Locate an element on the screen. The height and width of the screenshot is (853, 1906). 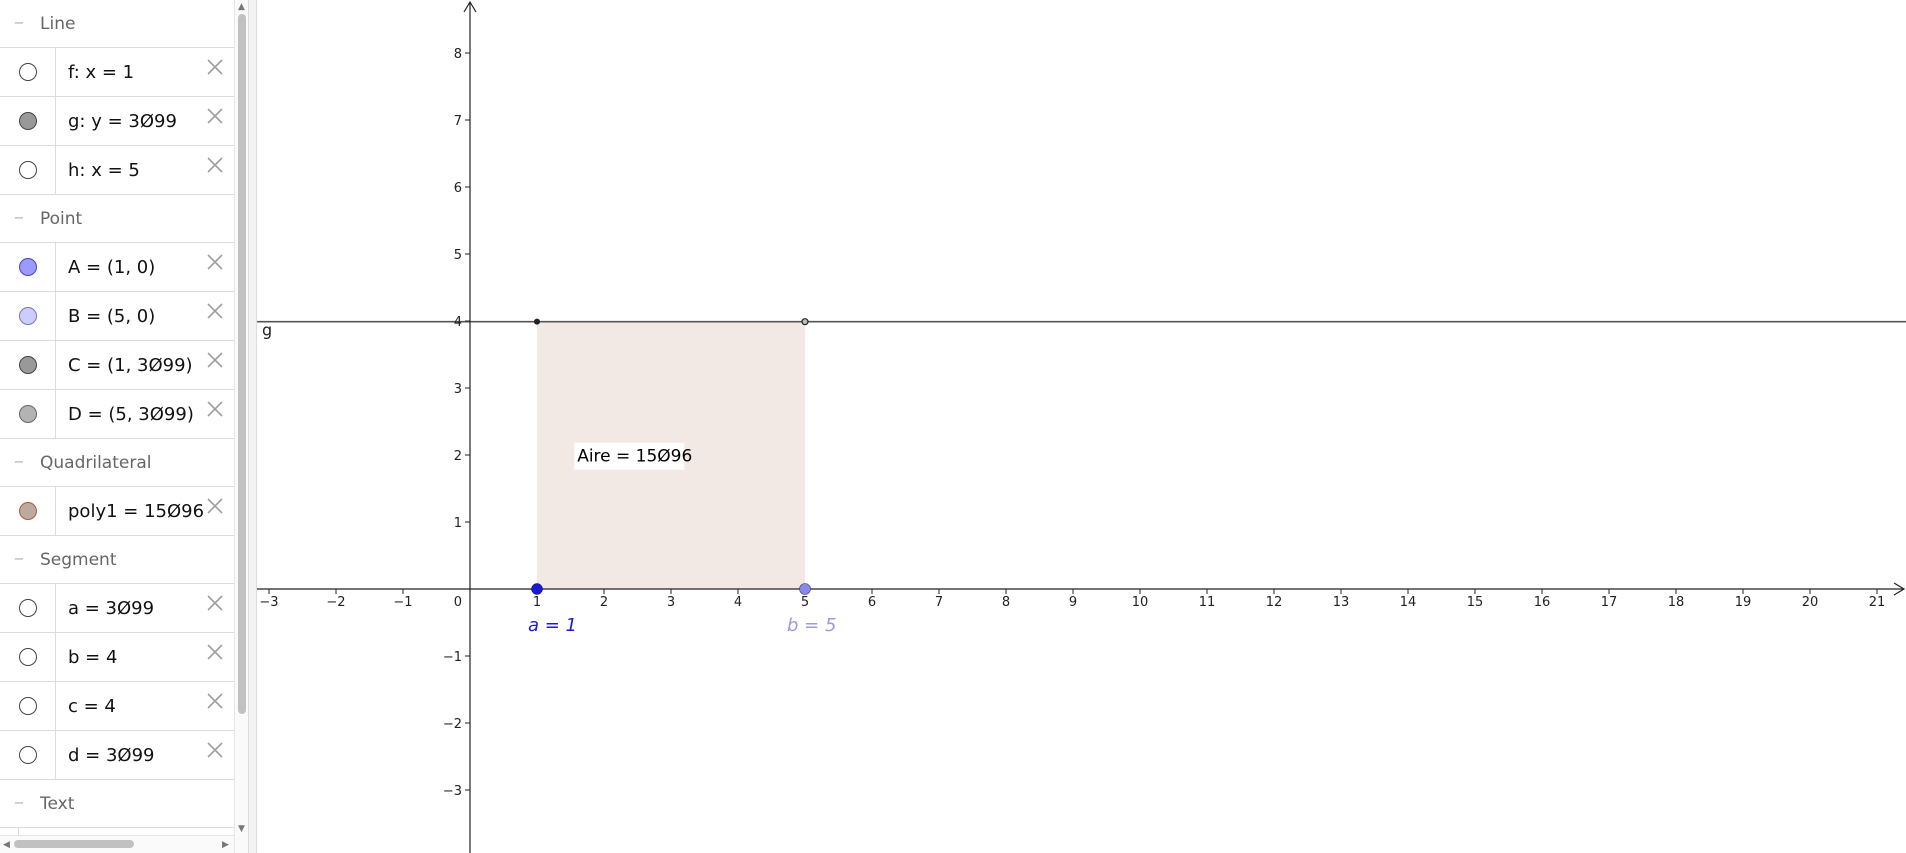
scroll-up-arrow-icon: ▲ is located at coordinates (241, 7).